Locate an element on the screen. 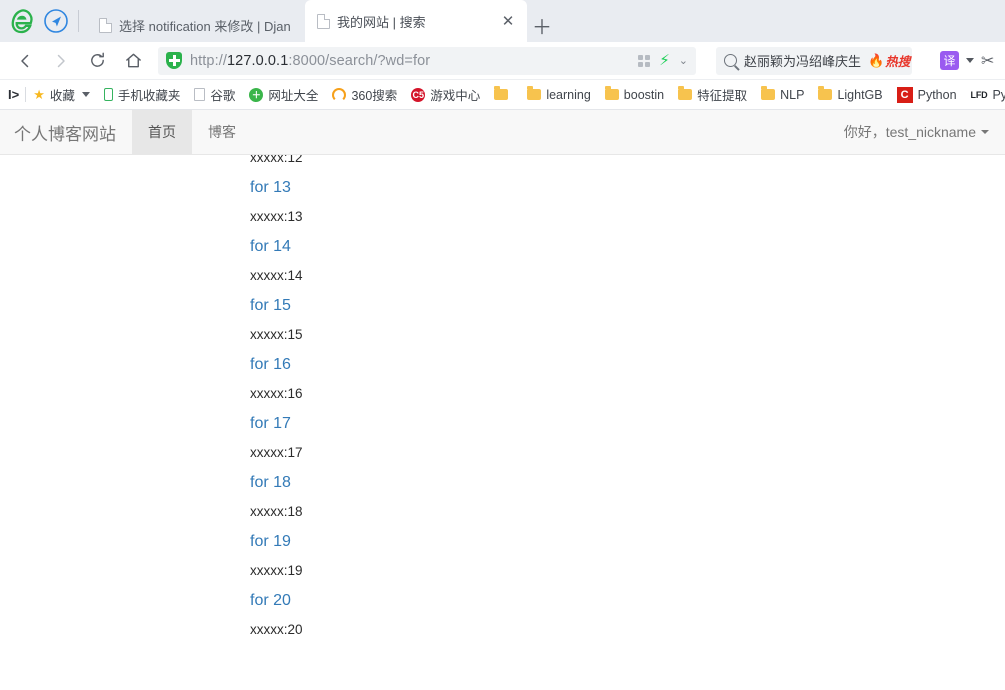 The width and height of the screenshot is (1005, 690). bookmark-item-favorites: ★ 收藏 is located at coordinates (61, 95).